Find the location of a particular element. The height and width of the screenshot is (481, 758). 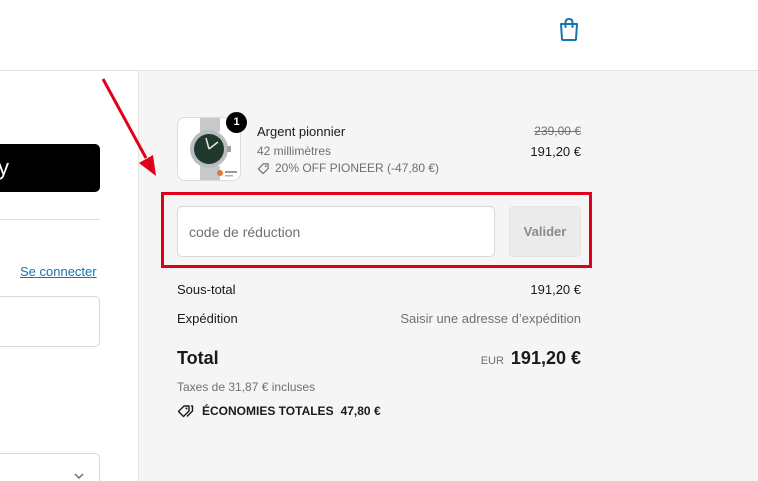

login-link: Se connecter is located at coordinates (58, 271).